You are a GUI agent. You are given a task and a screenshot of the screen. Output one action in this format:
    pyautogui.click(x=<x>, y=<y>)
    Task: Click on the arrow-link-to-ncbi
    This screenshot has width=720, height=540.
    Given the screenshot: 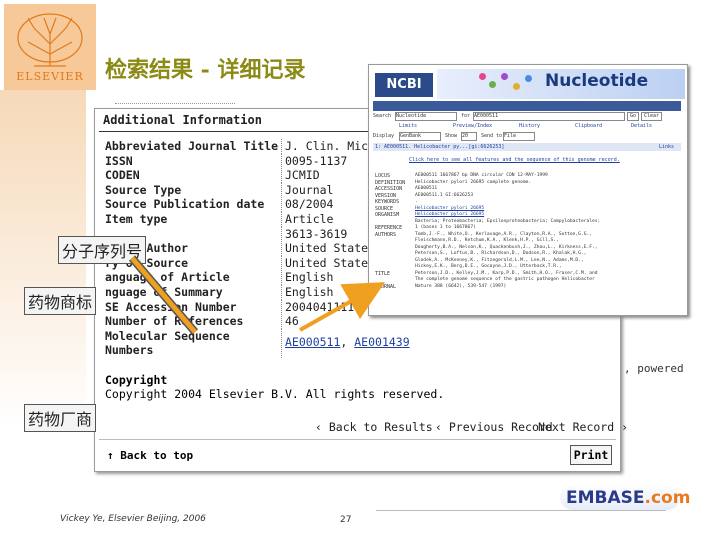 What is the action you would take?
    pyautogui.click(x=342, y=307)
    